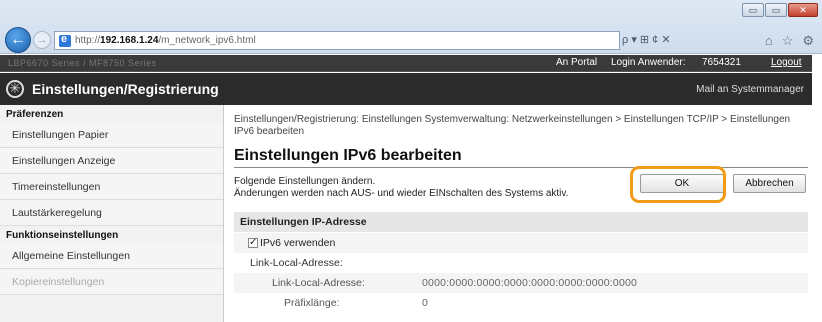 The image size is (822, 322). I want to click on link-local-group-label: Link-Local-Adresse:, so click(296, 263).